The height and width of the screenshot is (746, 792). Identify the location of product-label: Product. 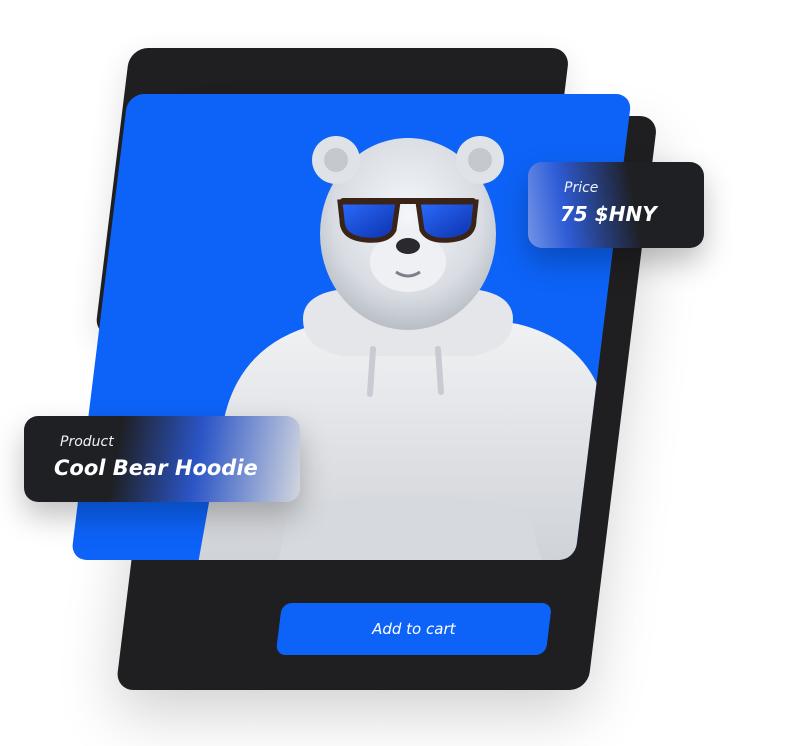
(87, 442).